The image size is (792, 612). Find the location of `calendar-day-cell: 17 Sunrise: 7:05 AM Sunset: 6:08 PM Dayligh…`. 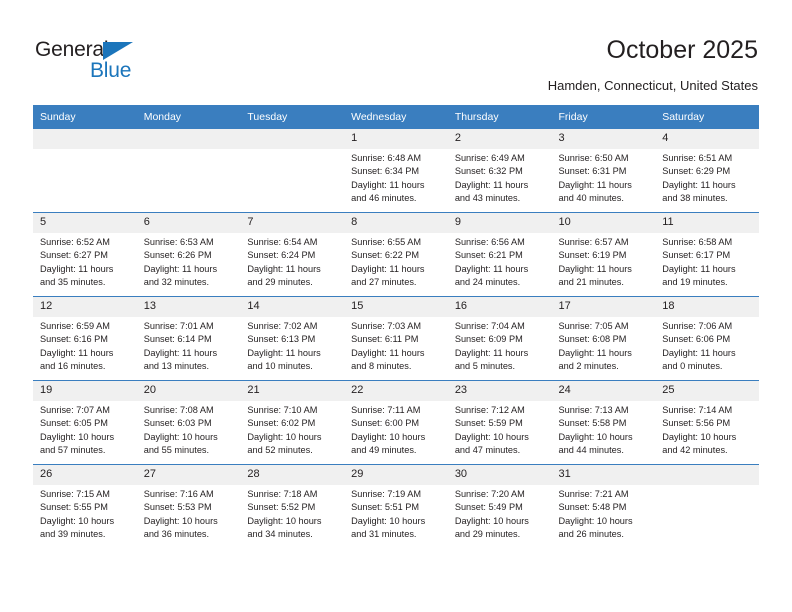

calendar-day-cell: 17 Sunrise: 7:05 AM Sunset: 6:08 PM Dayligh… is located at coordinates (603, 338).